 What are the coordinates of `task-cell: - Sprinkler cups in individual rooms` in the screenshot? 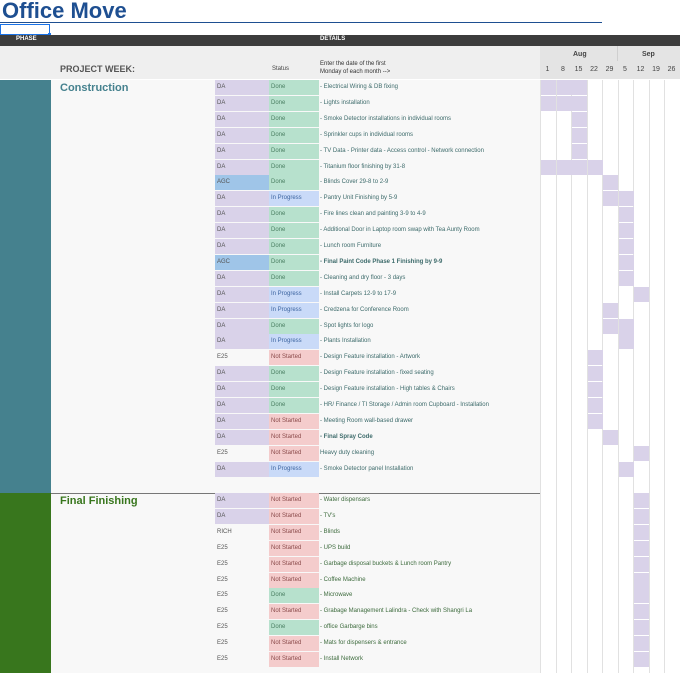 It's located at (430, 135).